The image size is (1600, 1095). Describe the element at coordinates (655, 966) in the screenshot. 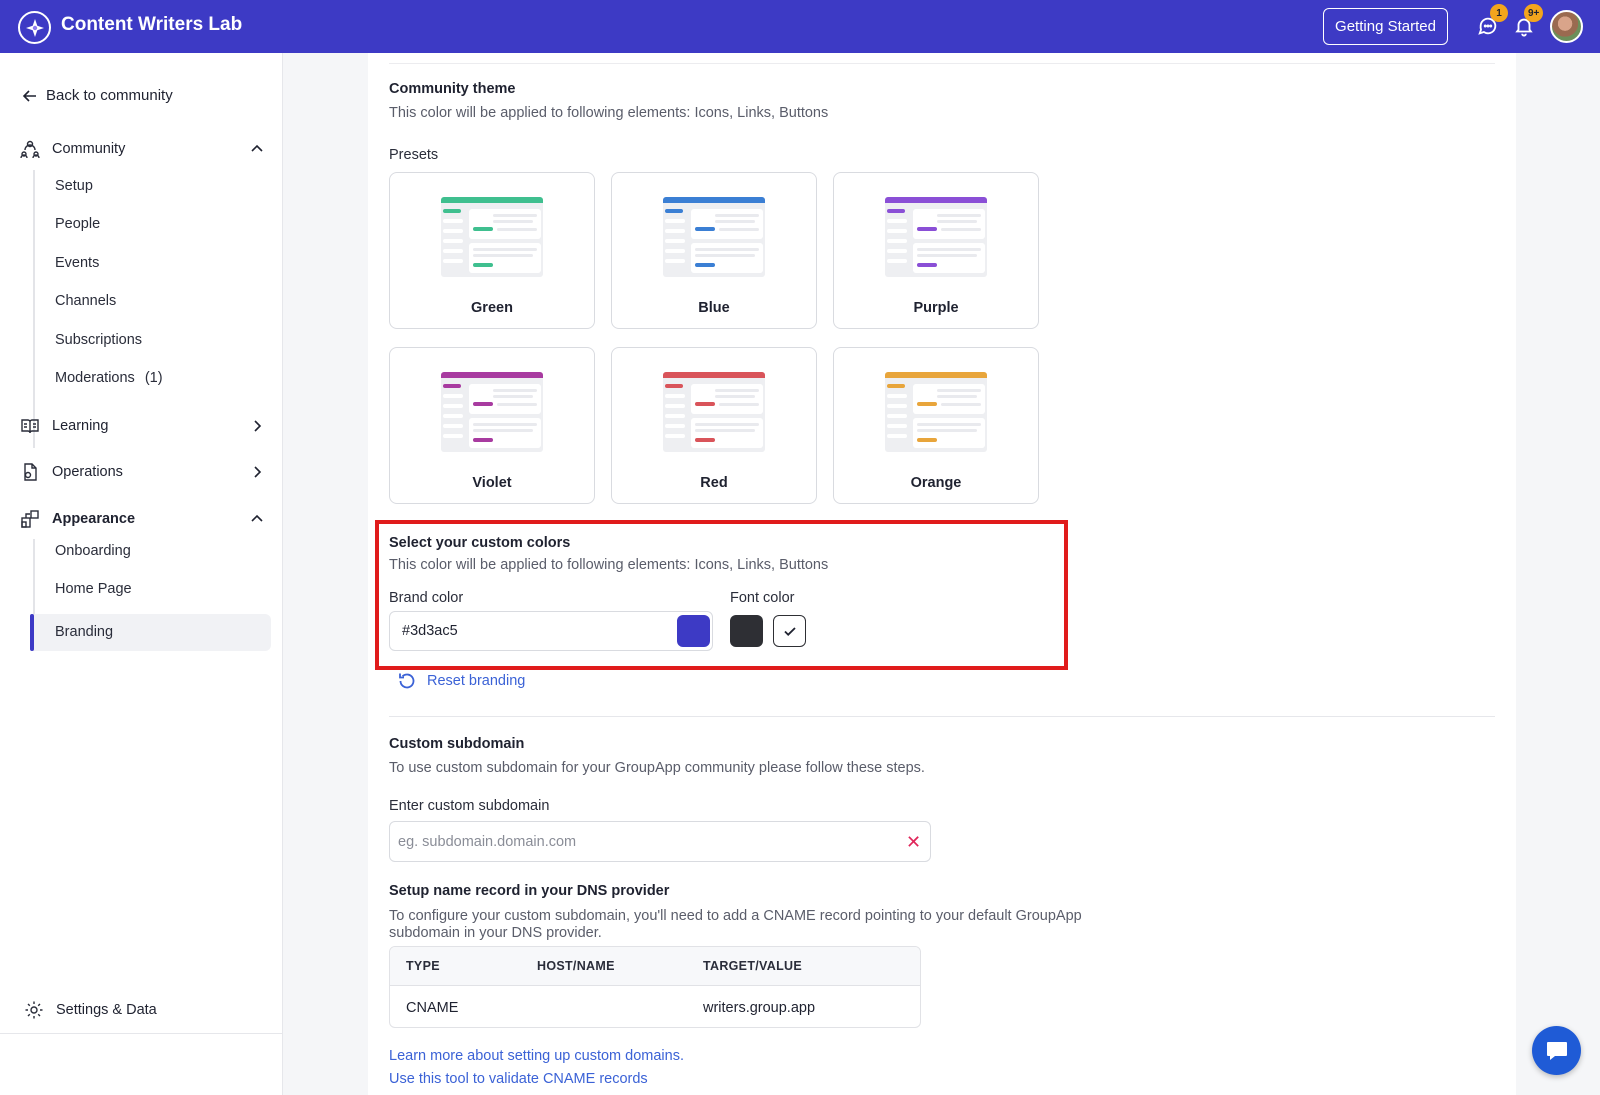

I see `dns-table-header: TYPE HOST/NAME TARGET/VALUE` at that location.